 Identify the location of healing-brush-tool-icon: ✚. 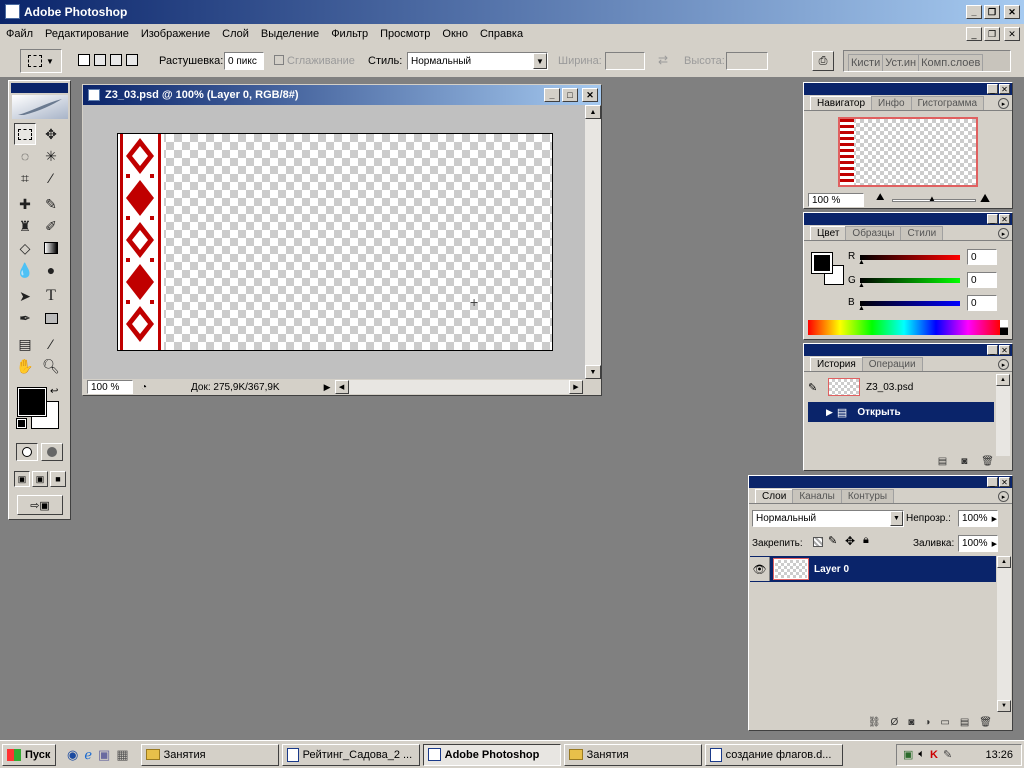
(25, 204).